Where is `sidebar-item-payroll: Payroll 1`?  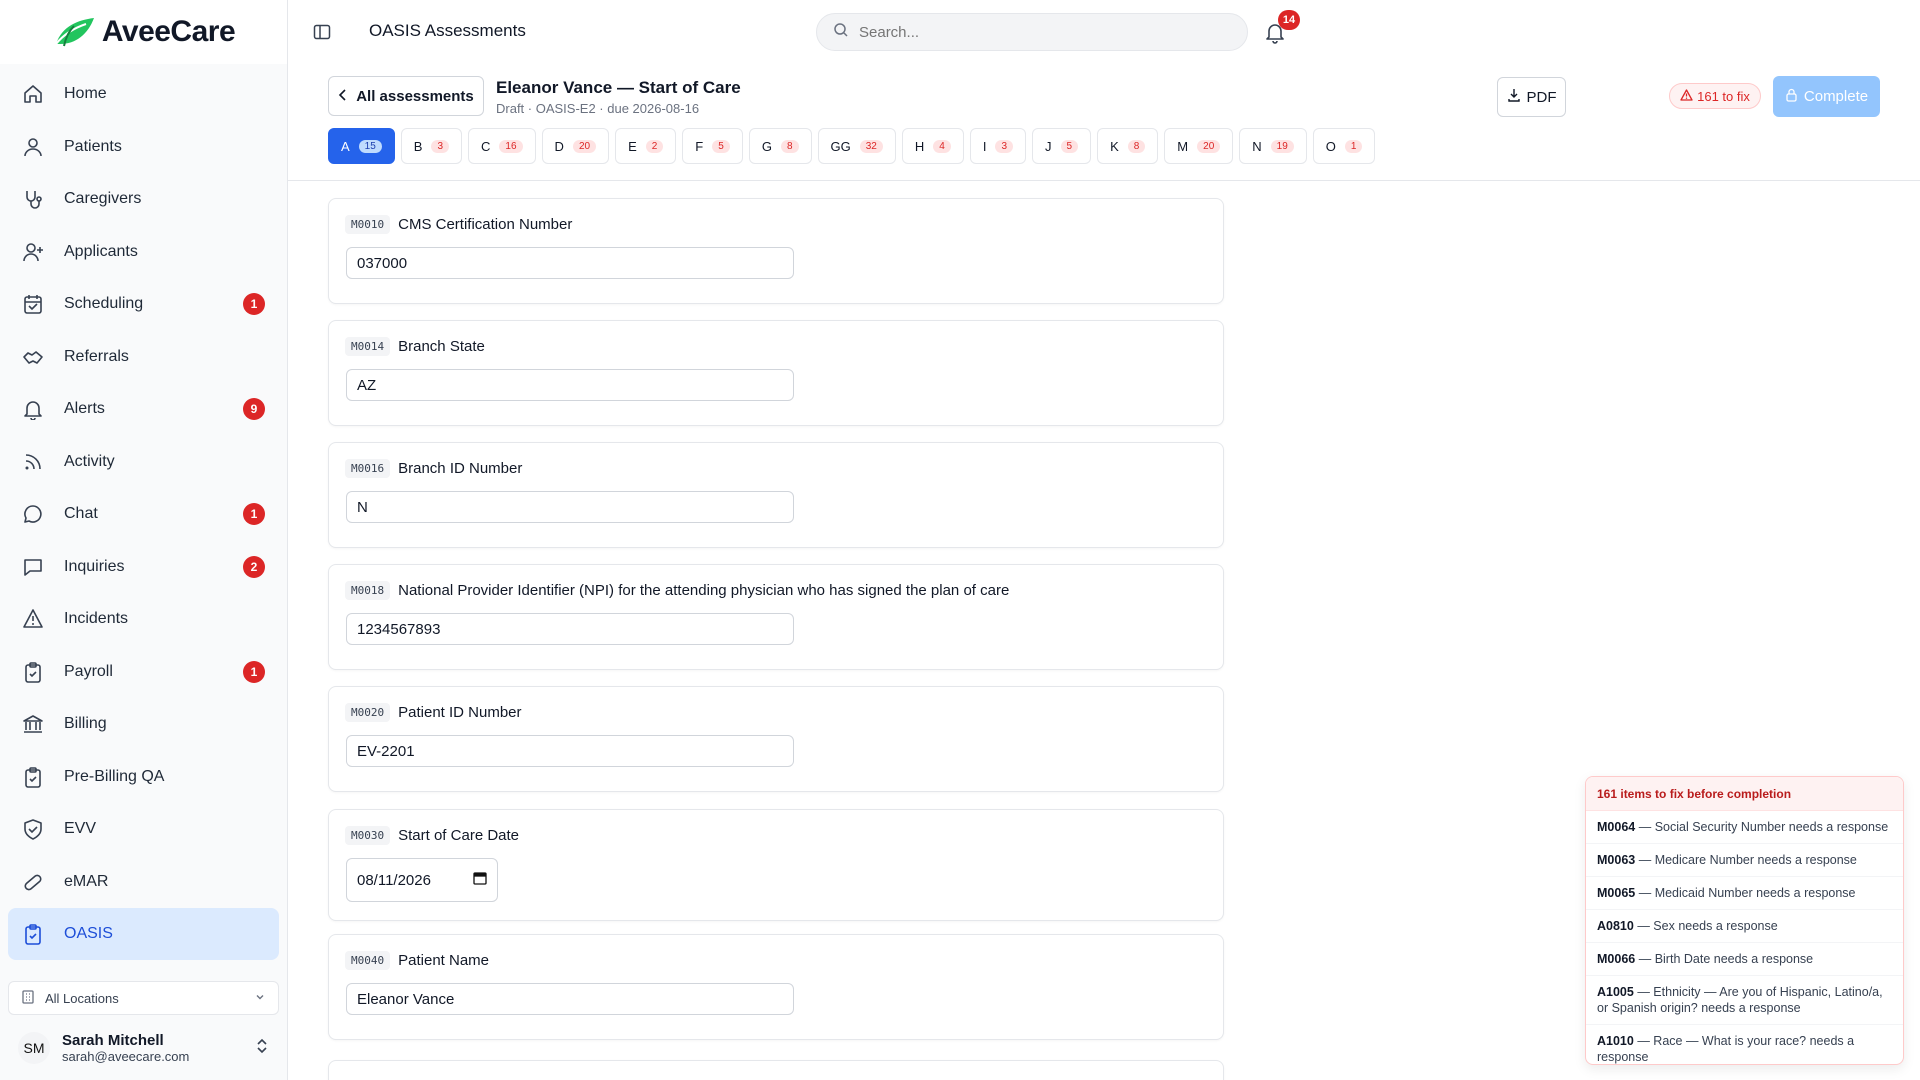 sidebar-item-payroll: Payroll 1 is located at coordinates (143, 672).